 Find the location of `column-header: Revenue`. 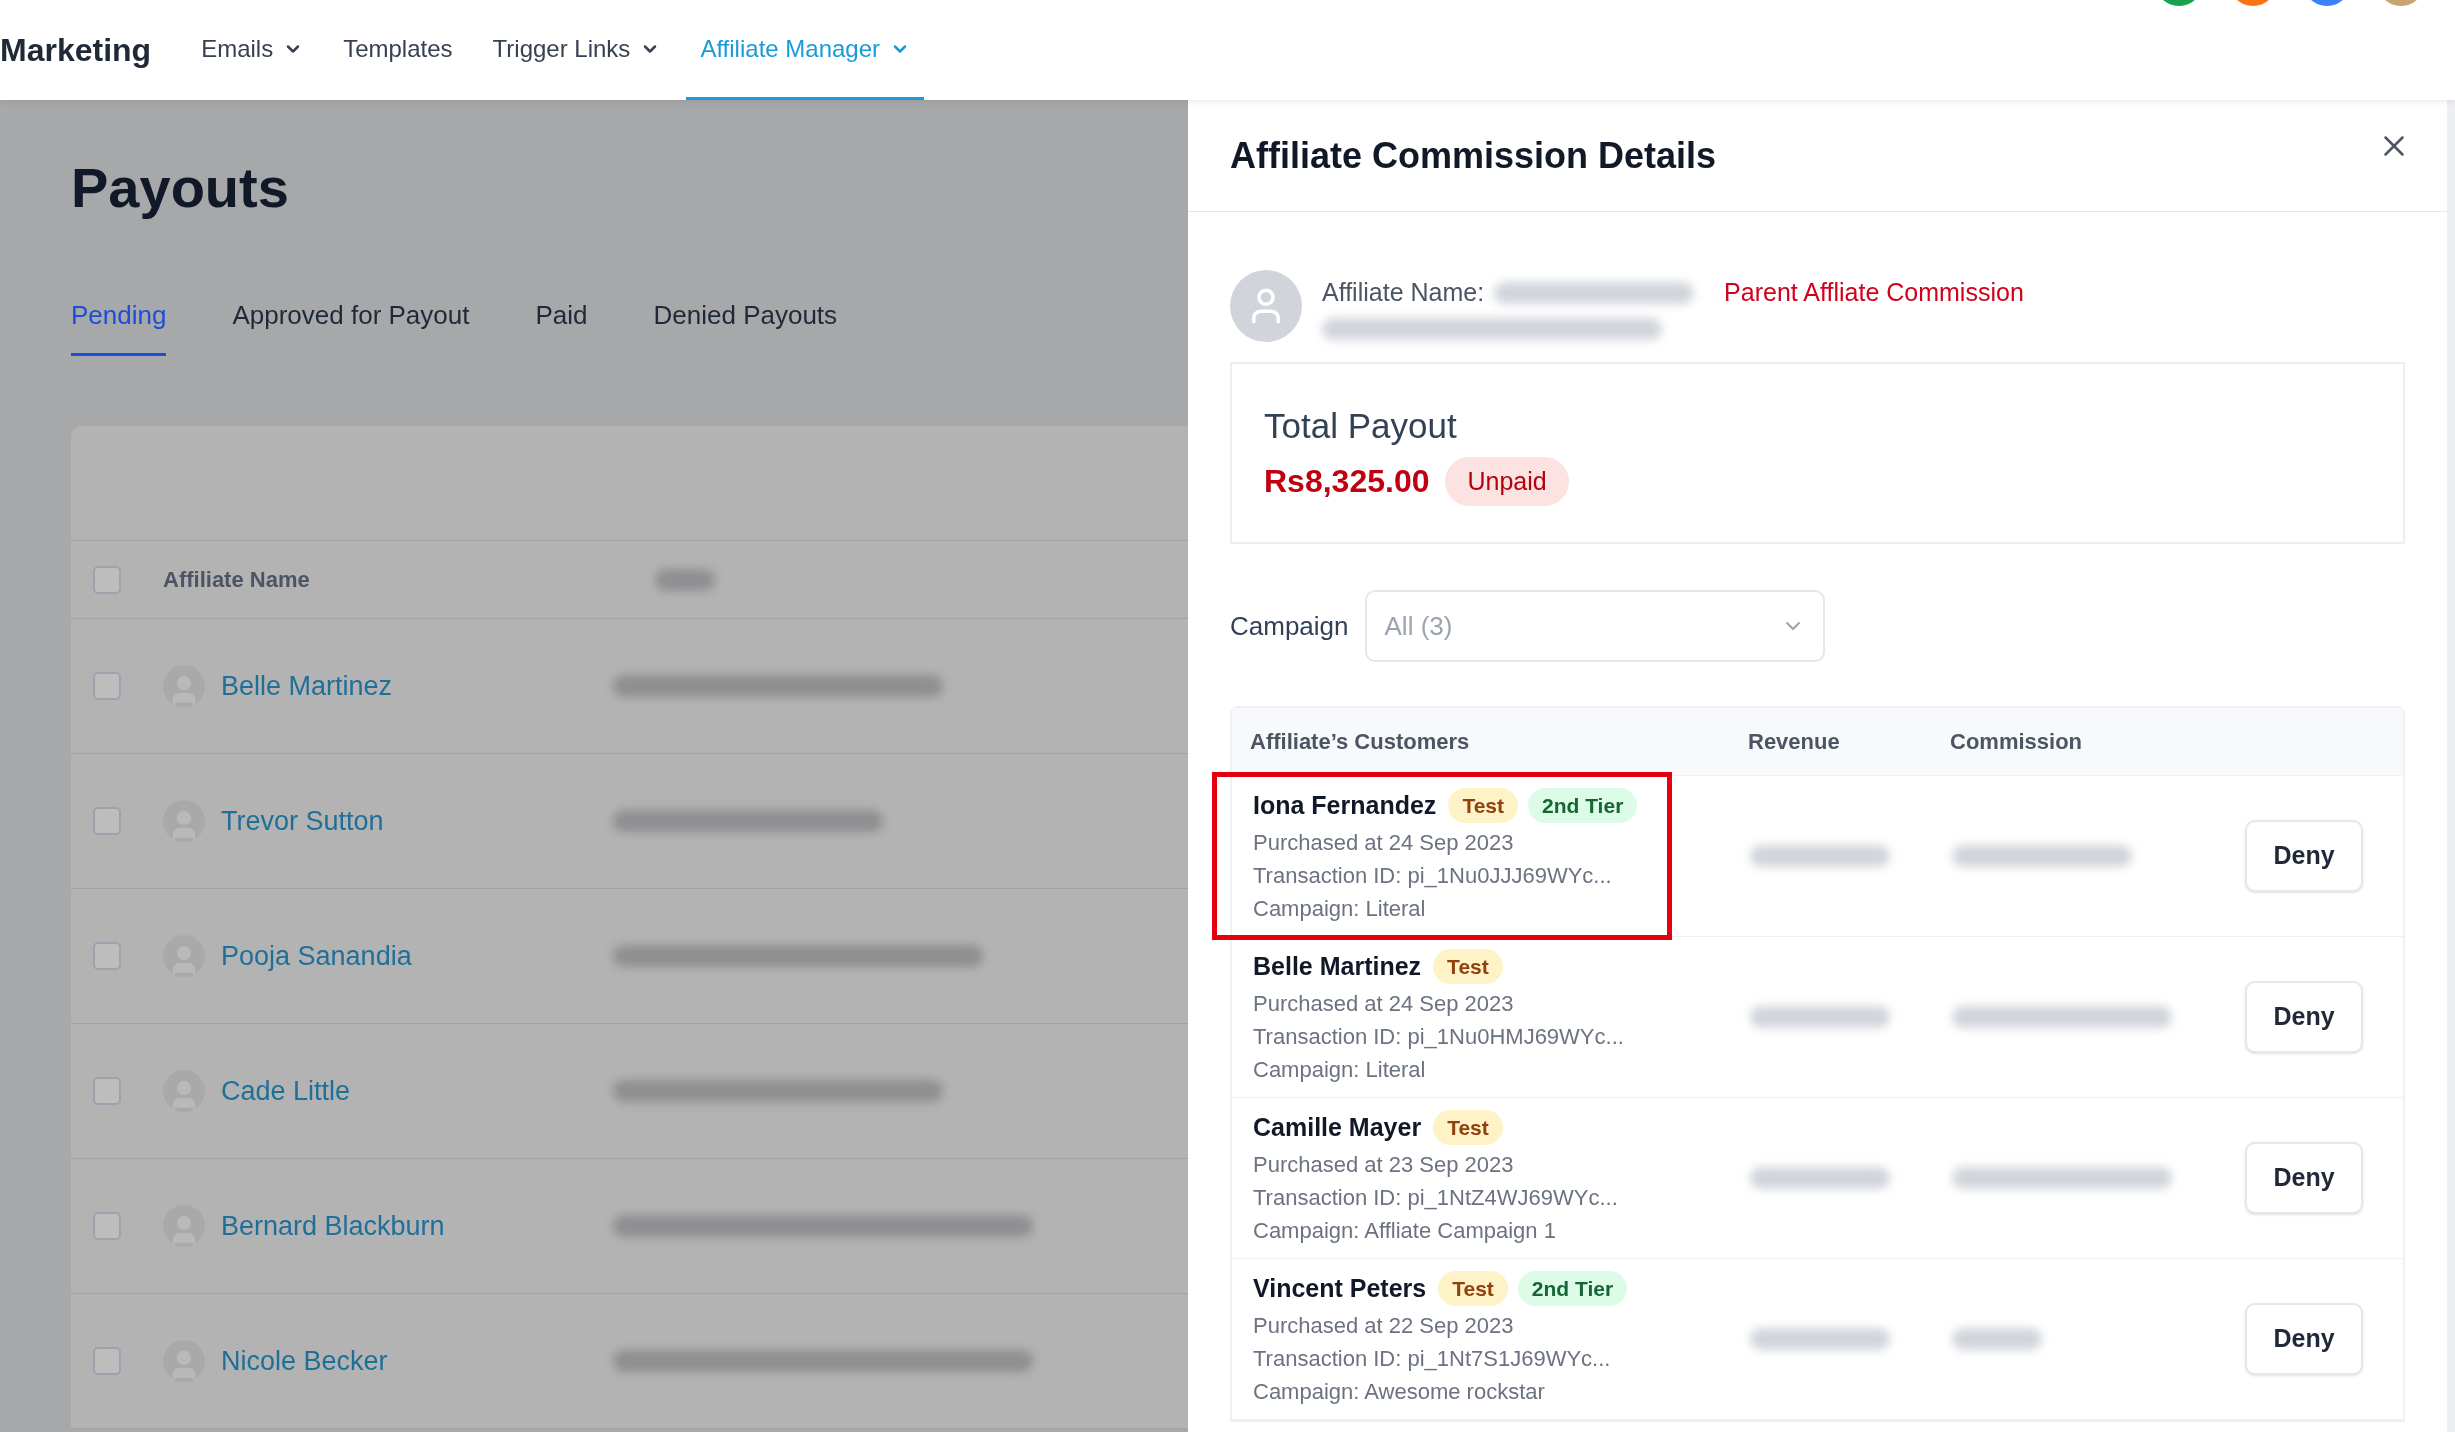

column-header: Revenue is located at coordinates (1794, 742).